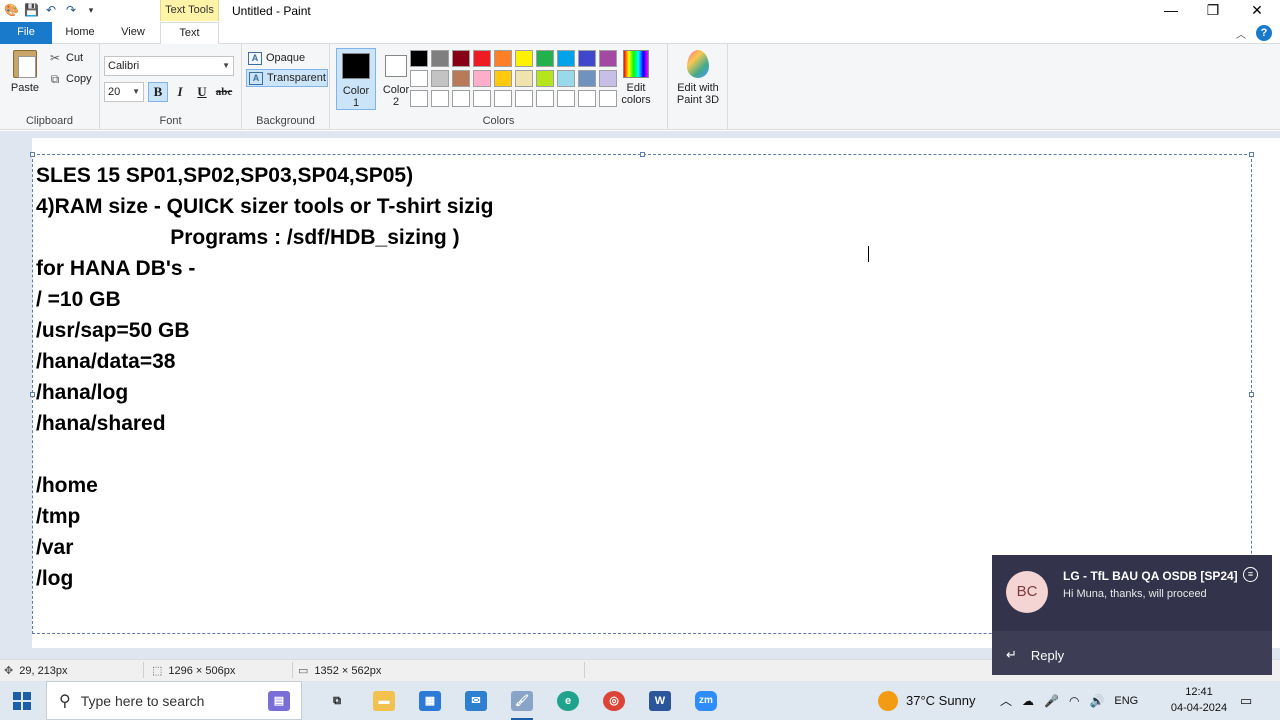 This screenshot has height=720, width=1280. I want to click on word-icon: W, so click(660, 700).